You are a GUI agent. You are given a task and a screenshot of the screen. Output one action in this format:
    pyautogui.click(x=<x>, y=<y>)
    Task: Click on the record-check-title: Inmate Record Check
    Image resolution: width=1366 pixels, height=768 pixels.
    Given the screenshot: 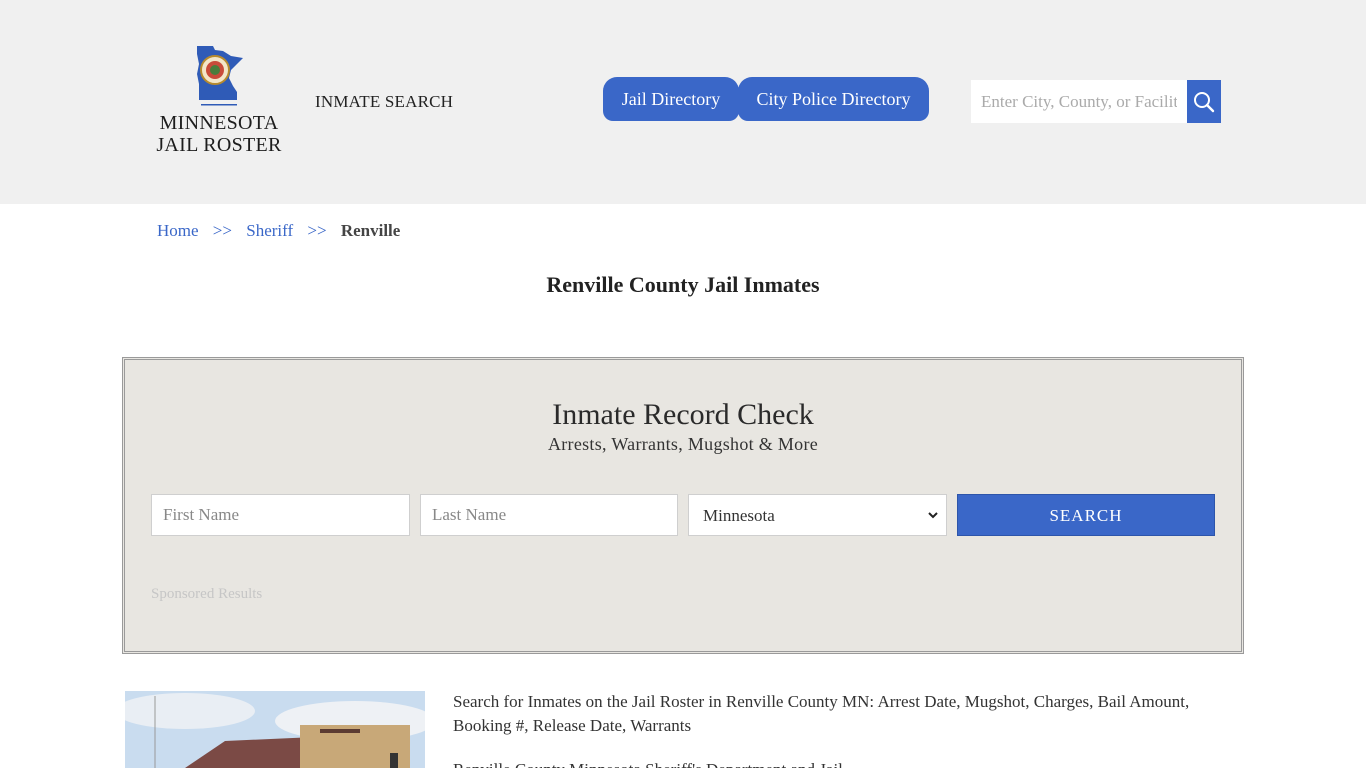 What is the action you would take?
    pyautogui.click(x=683, y=414)
    